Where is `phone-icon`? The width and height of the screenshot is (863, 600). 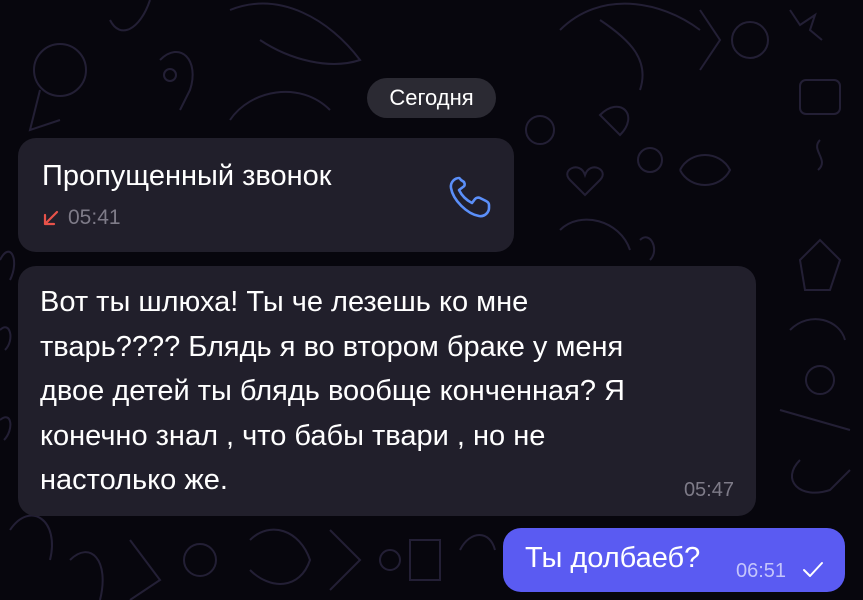 phone-icon is located at coordinates (470, 197).